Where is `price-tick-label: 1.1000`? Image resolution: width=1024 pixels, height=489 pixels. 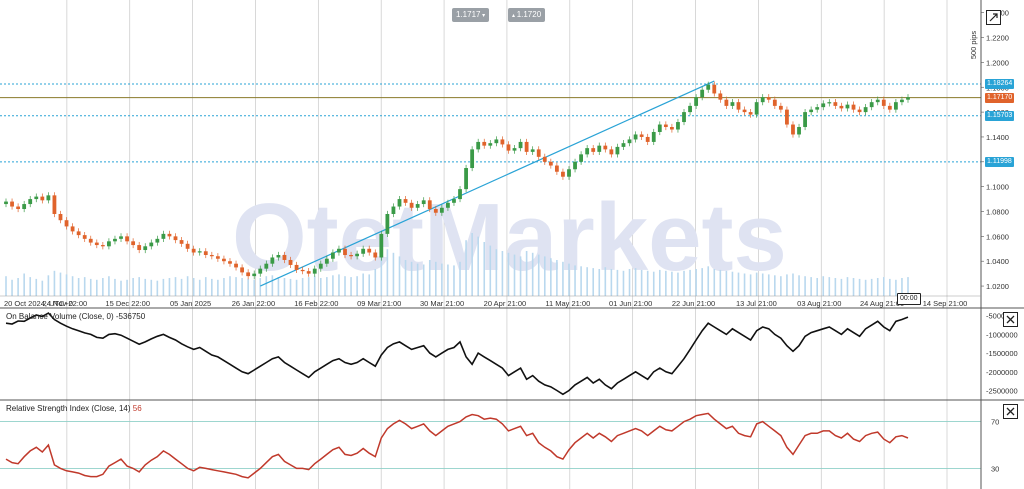
price-tick-label: 1.1000 is located at coordinates (997, 187).